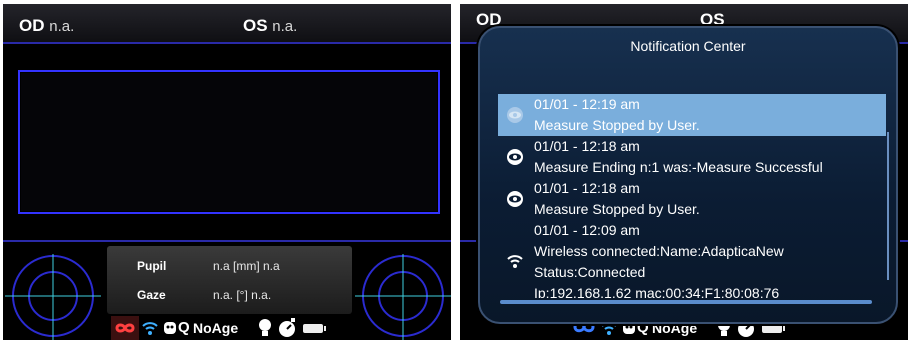 The width and height of the screenshot is (909, 342). Describe the element at coordinates (287, 327) in the screenshot. I see `timer-icon` at that location.